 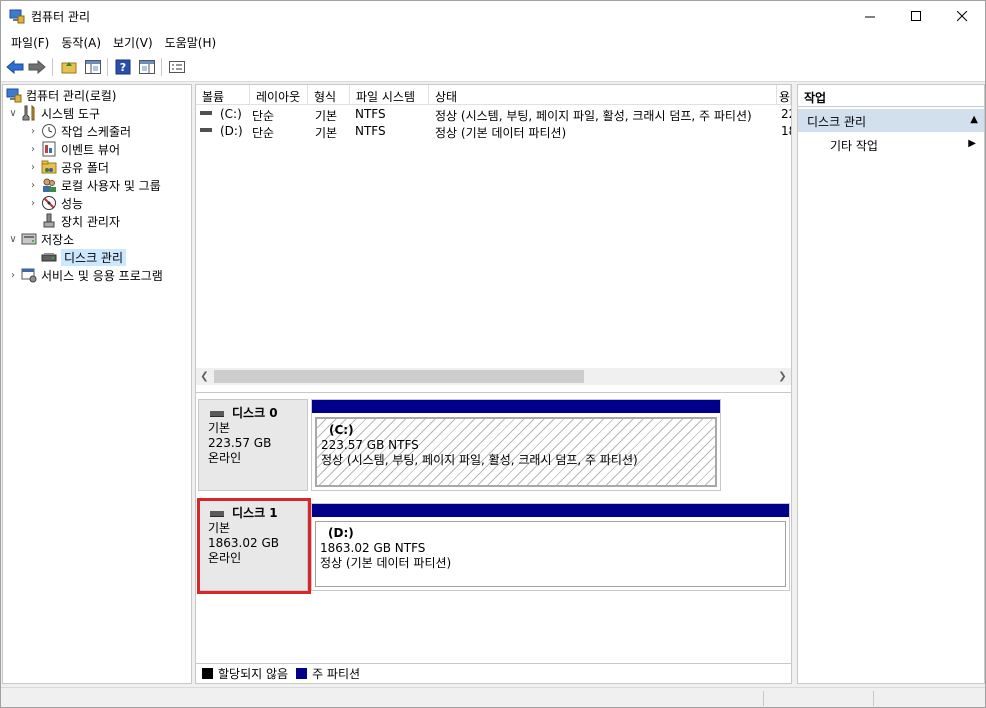 I want to click on horizontal-scrollbar: ❮ ❯, so click(x=493, y=376).